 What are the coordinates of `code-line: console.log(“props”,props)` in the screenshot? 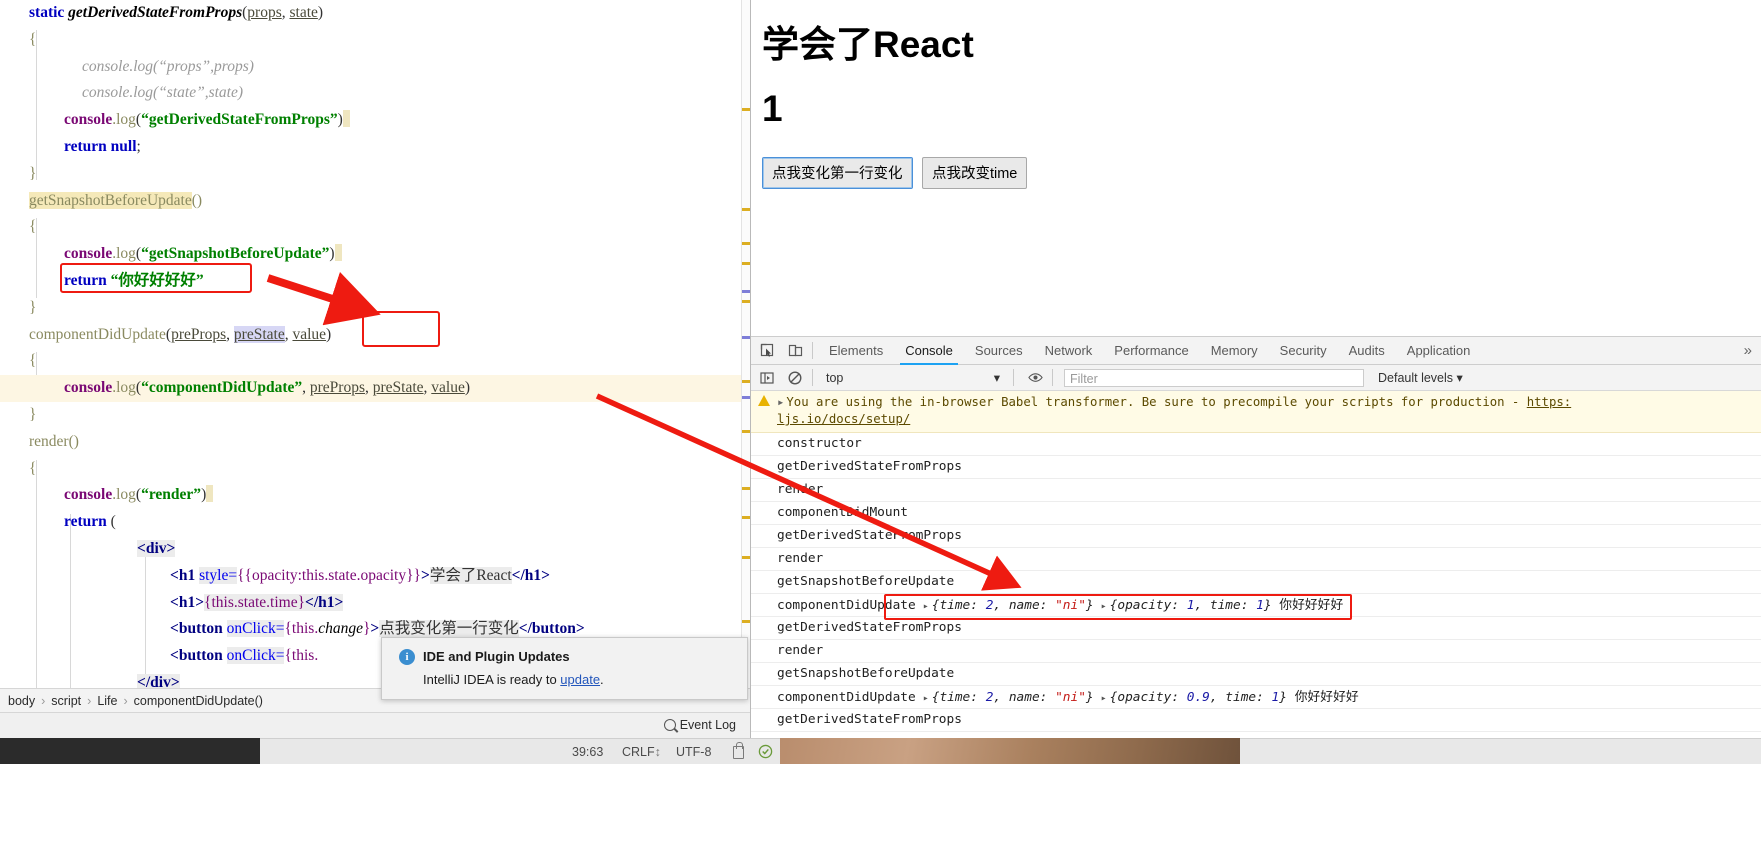 It's located at (168, 66).